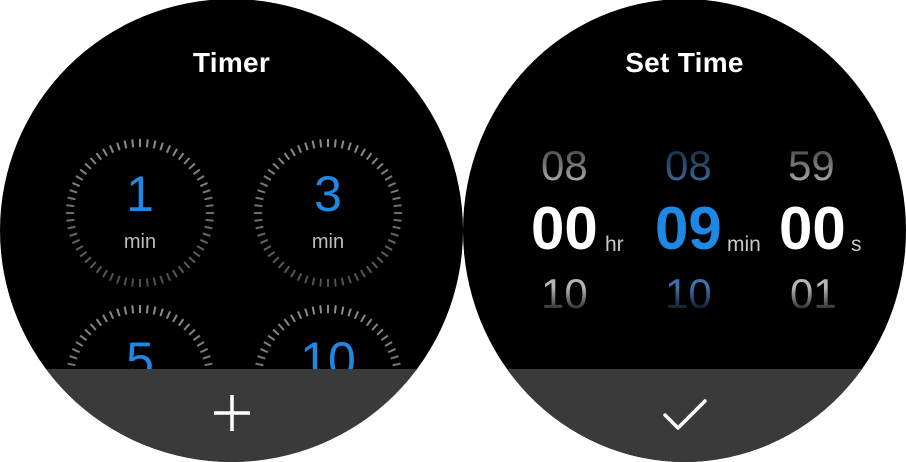 The image size is (906, 462). I want to click on seconds-current-value: 00, so click(812, 228).